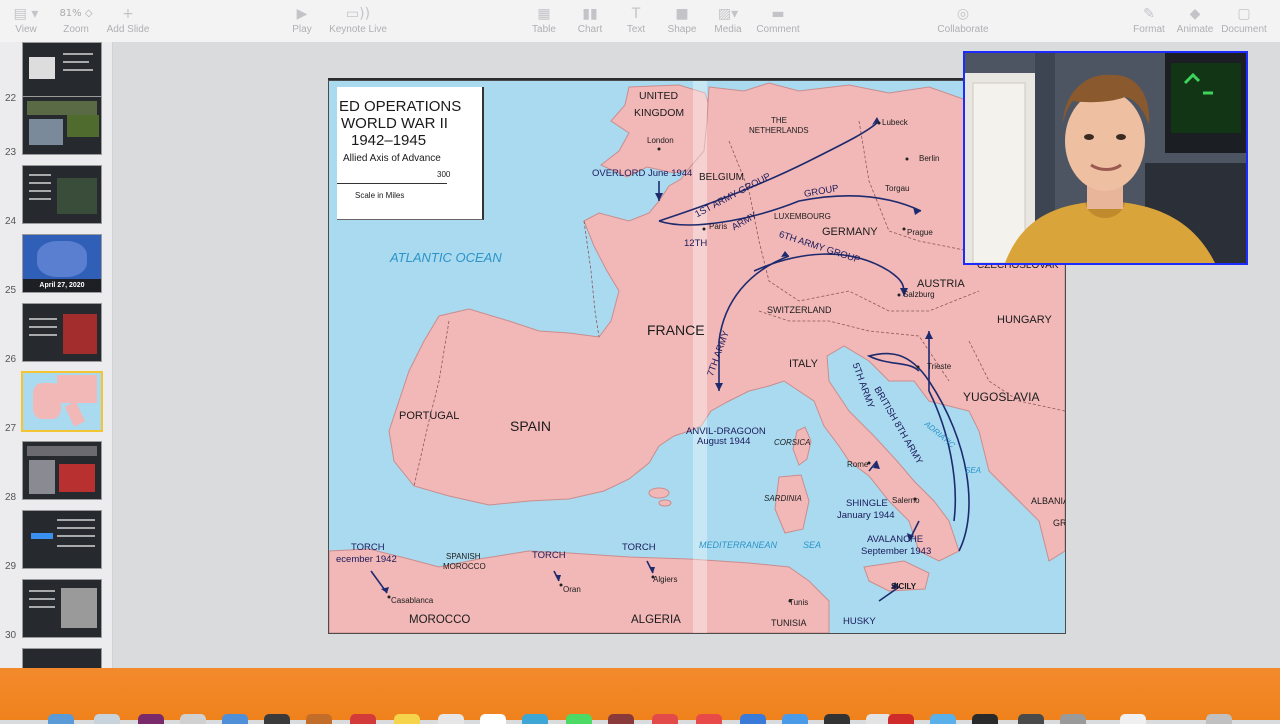 This screenshot has height=724, width=1280. Describe the element at coordinates (107, 719) in the screenshot. I see `launchpad-icon` at that location.